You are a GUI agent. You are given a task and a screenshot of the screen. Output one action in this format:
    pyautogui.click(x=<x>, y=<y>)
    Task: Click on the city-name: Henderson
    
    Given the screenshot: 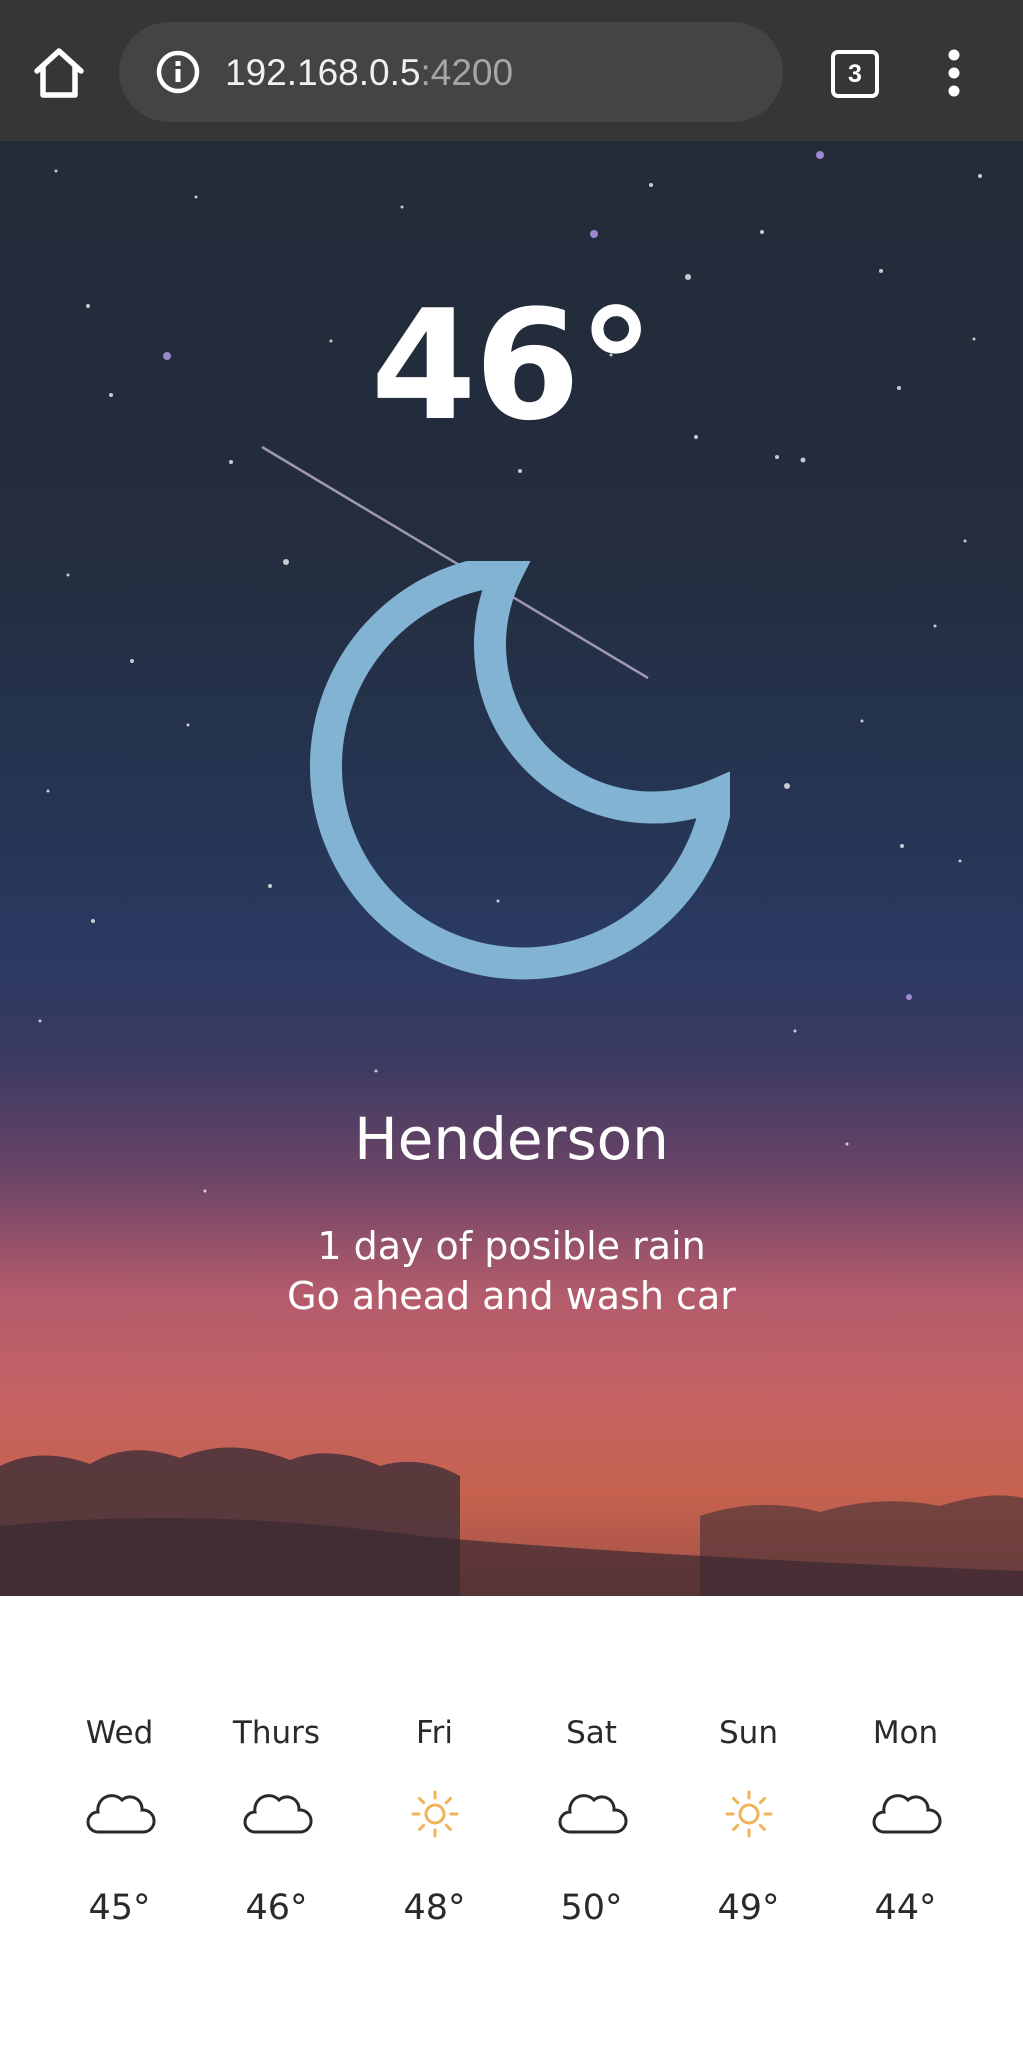 What is the action you would take?
    pyautogui.click(x=511, y=1139)
    